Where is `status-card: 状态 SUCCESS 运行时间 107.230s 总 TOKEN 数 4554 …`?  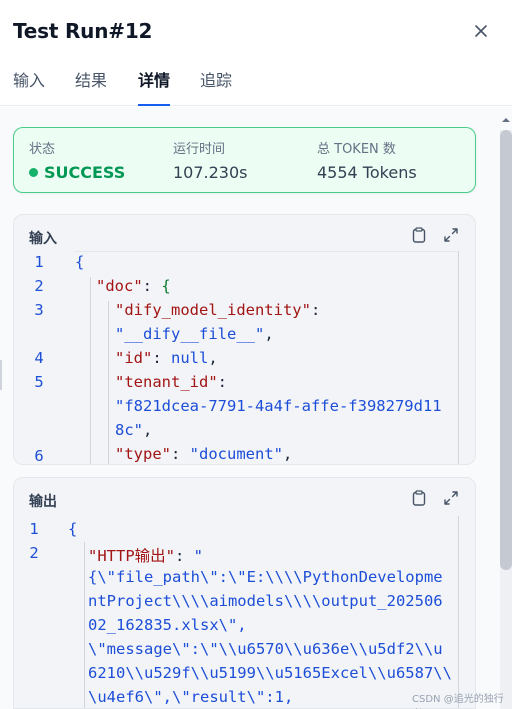 status-card: 状态 SUCCESS 运行时间 107.230s 总 TOKEN 数 4554 … is located at coordinates (244, 160).